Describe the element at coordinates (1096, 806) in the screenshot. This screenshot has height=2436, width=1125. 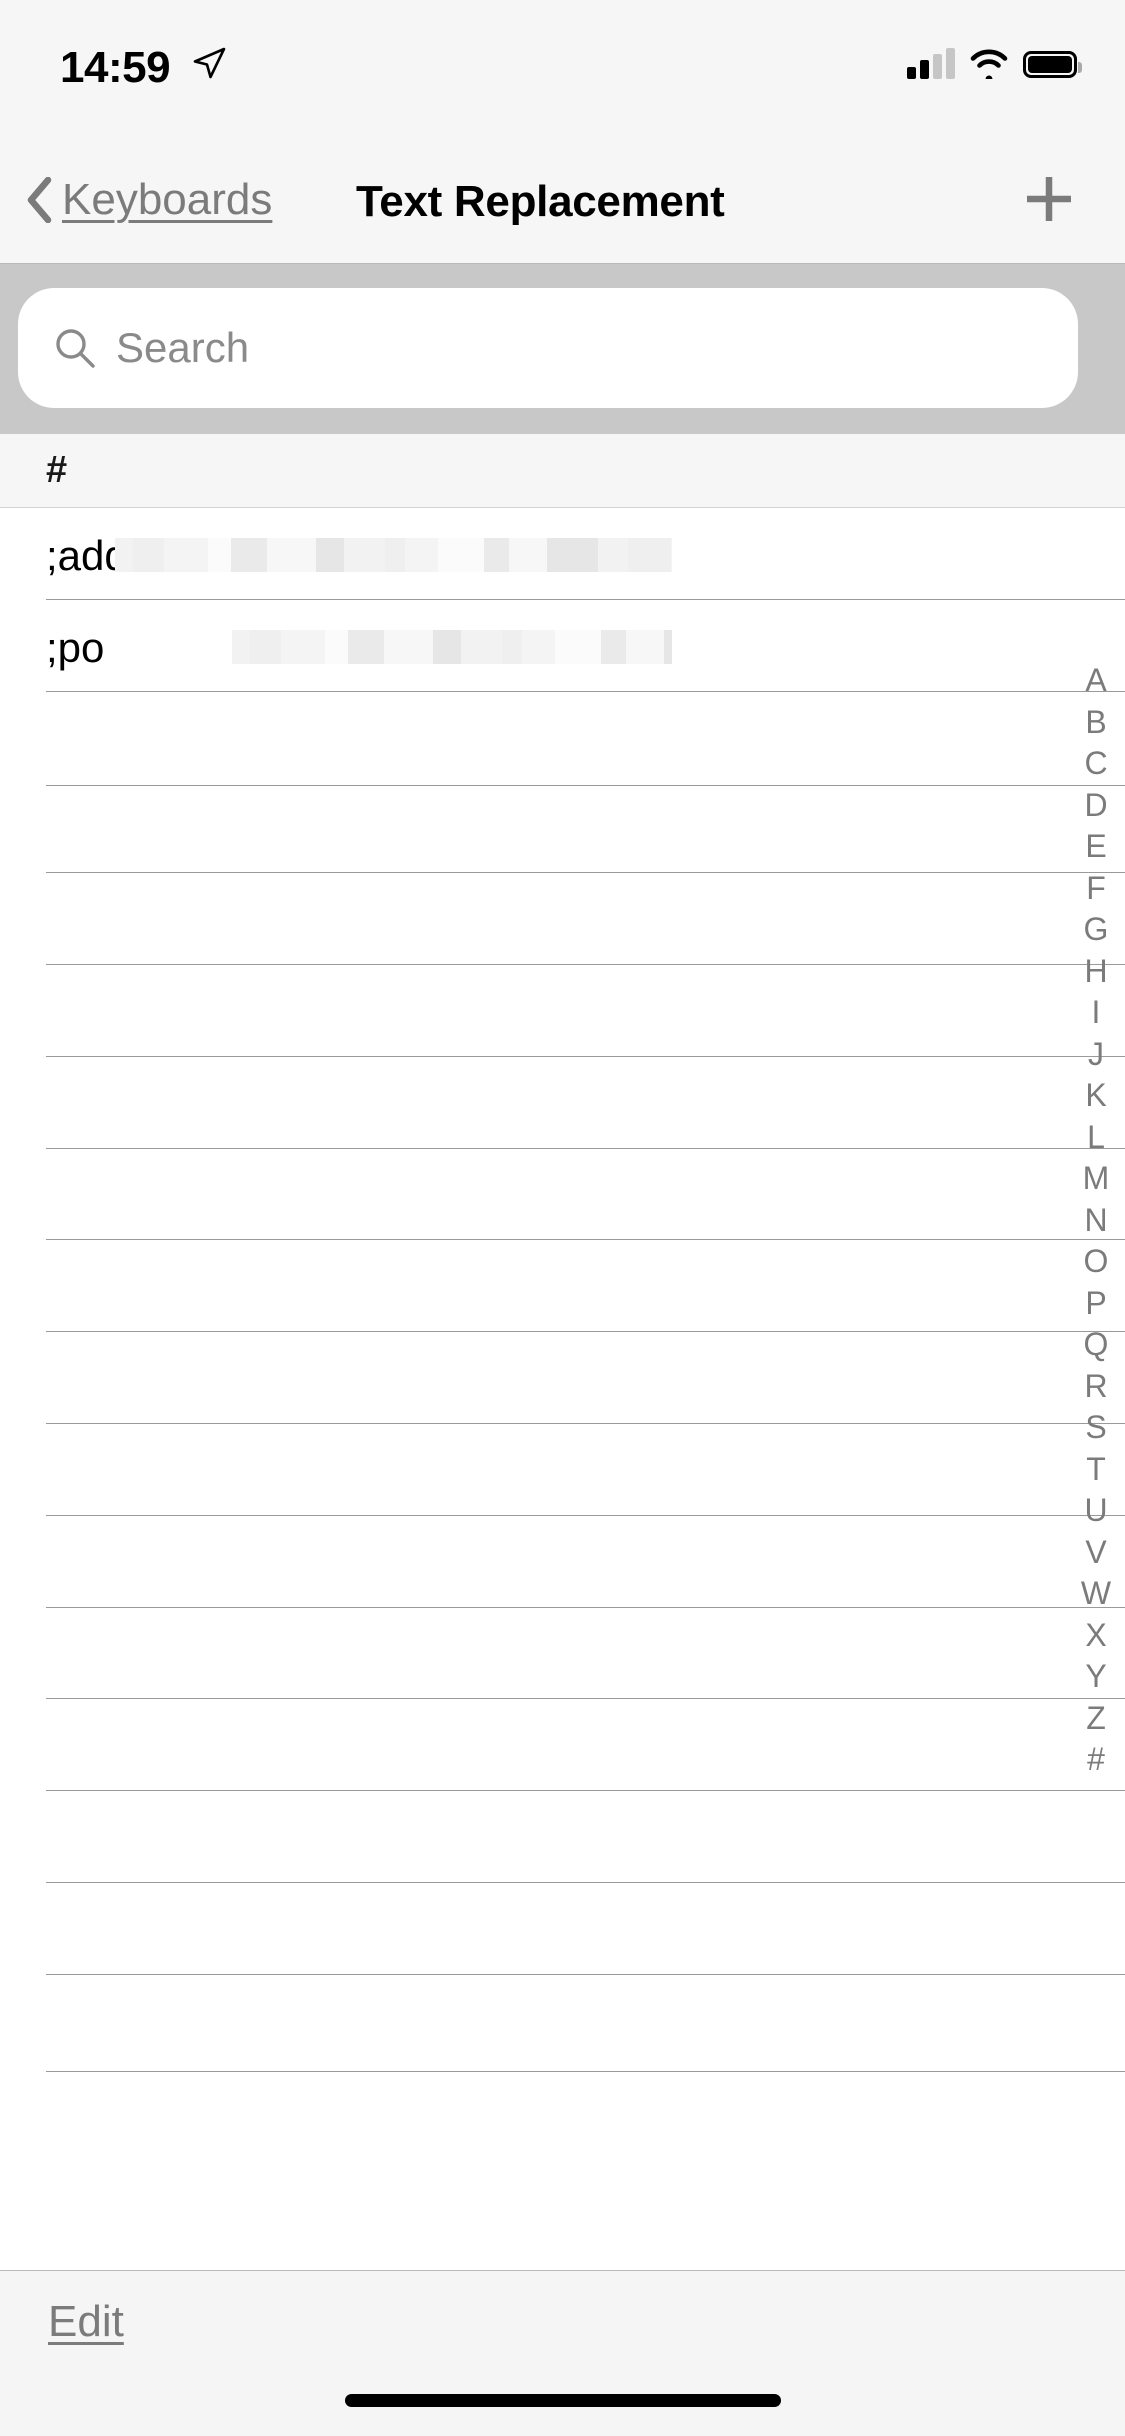
I see `index-letter-d: D` at that location.